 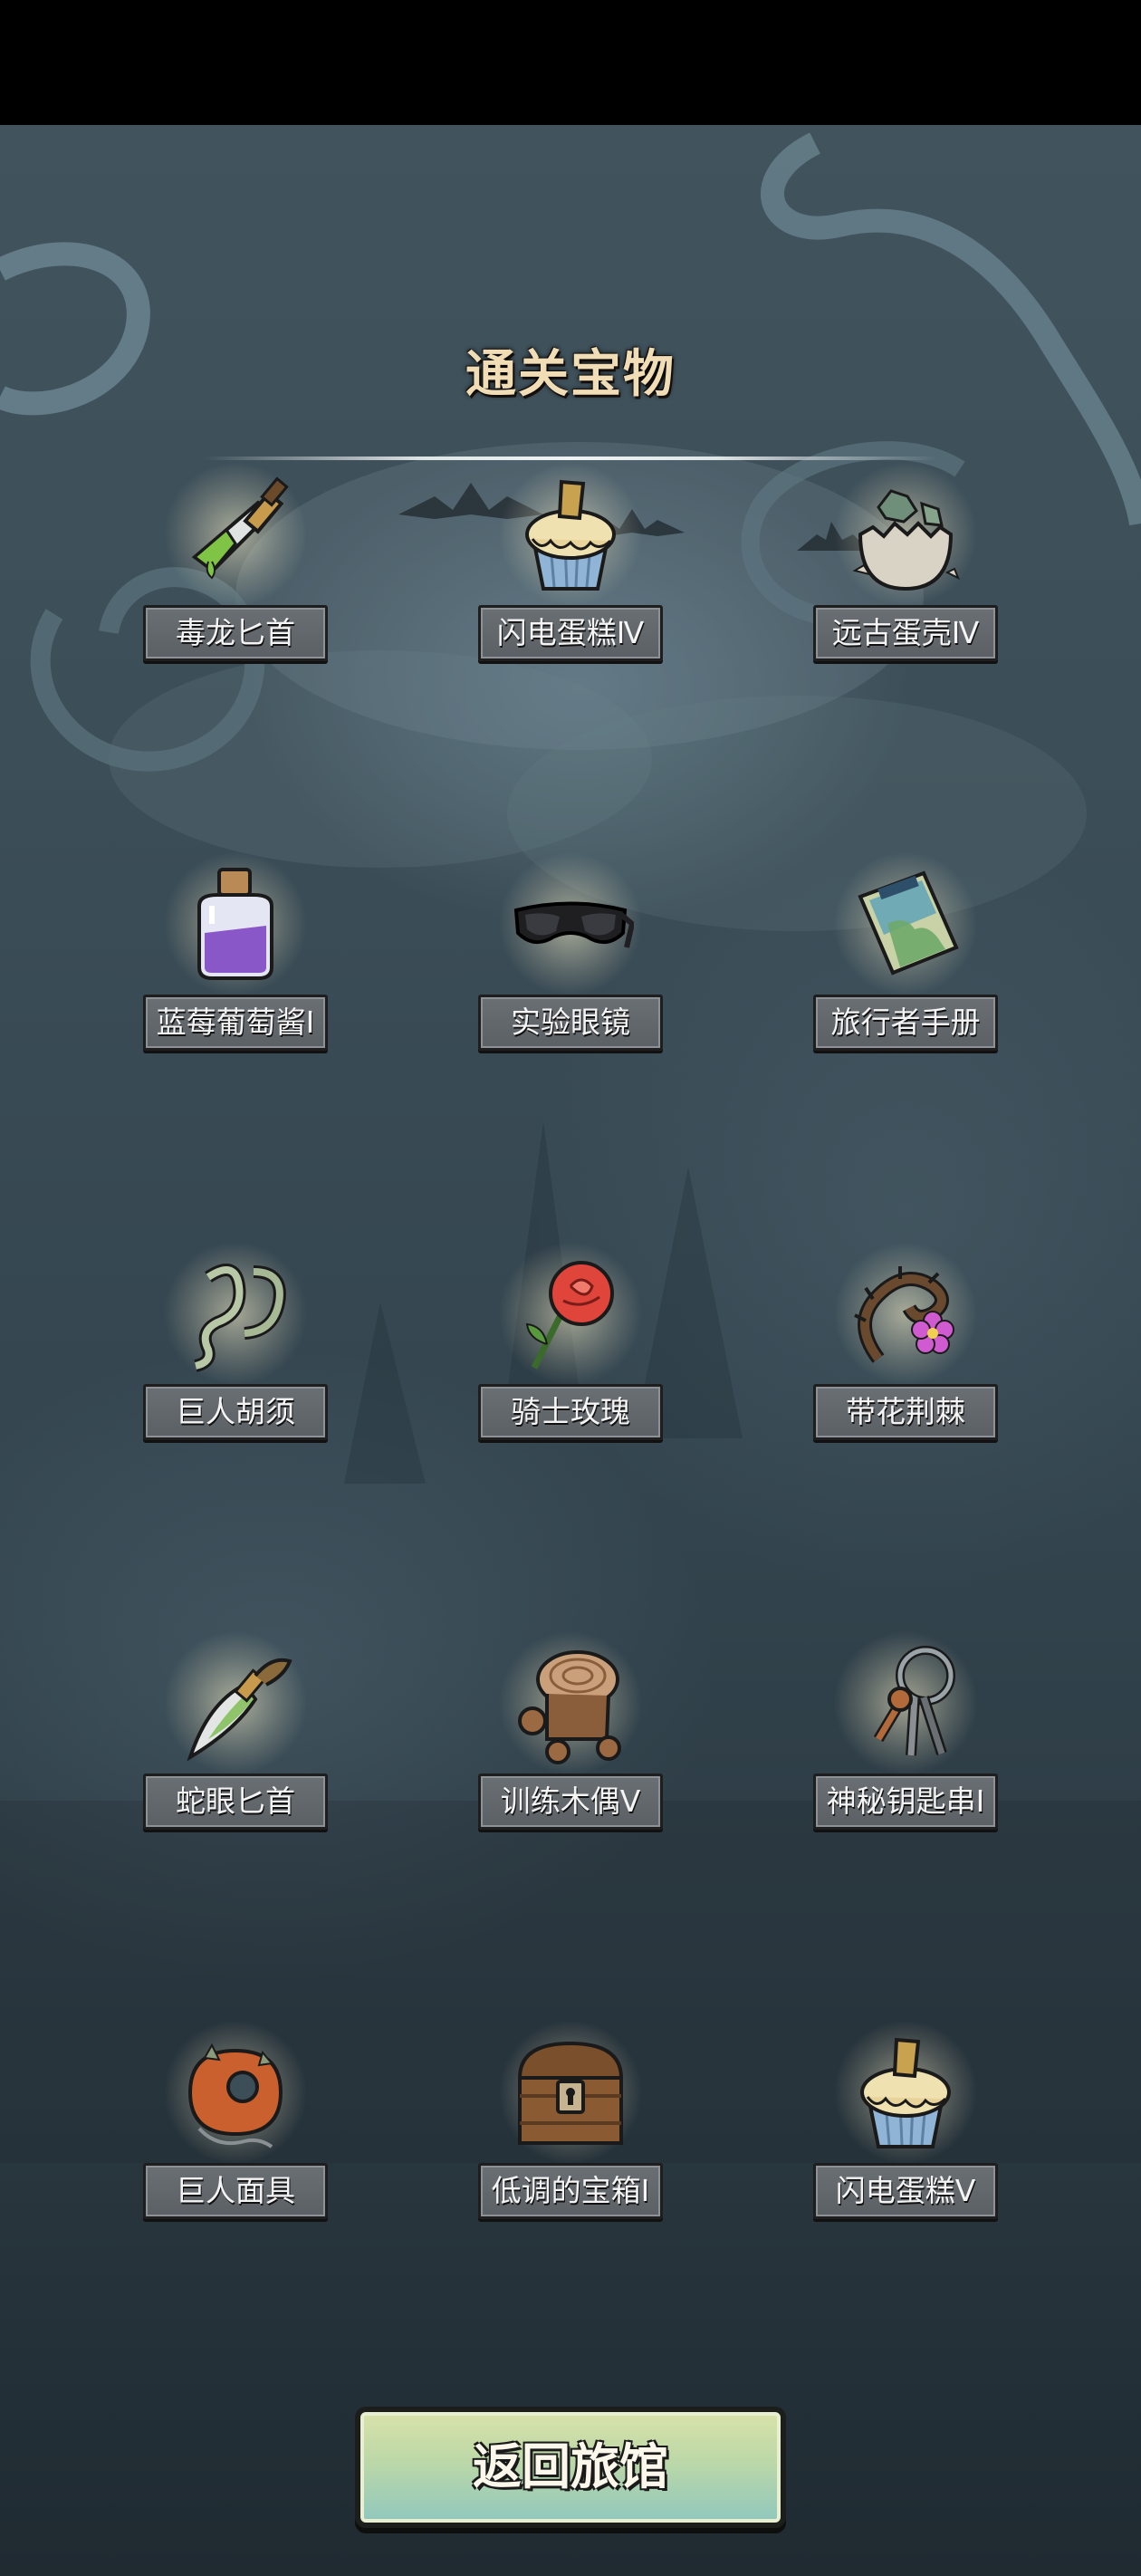 I want to click on treasure-label: 远古蛋壳Ⅳ, so click(x=905, y=633).